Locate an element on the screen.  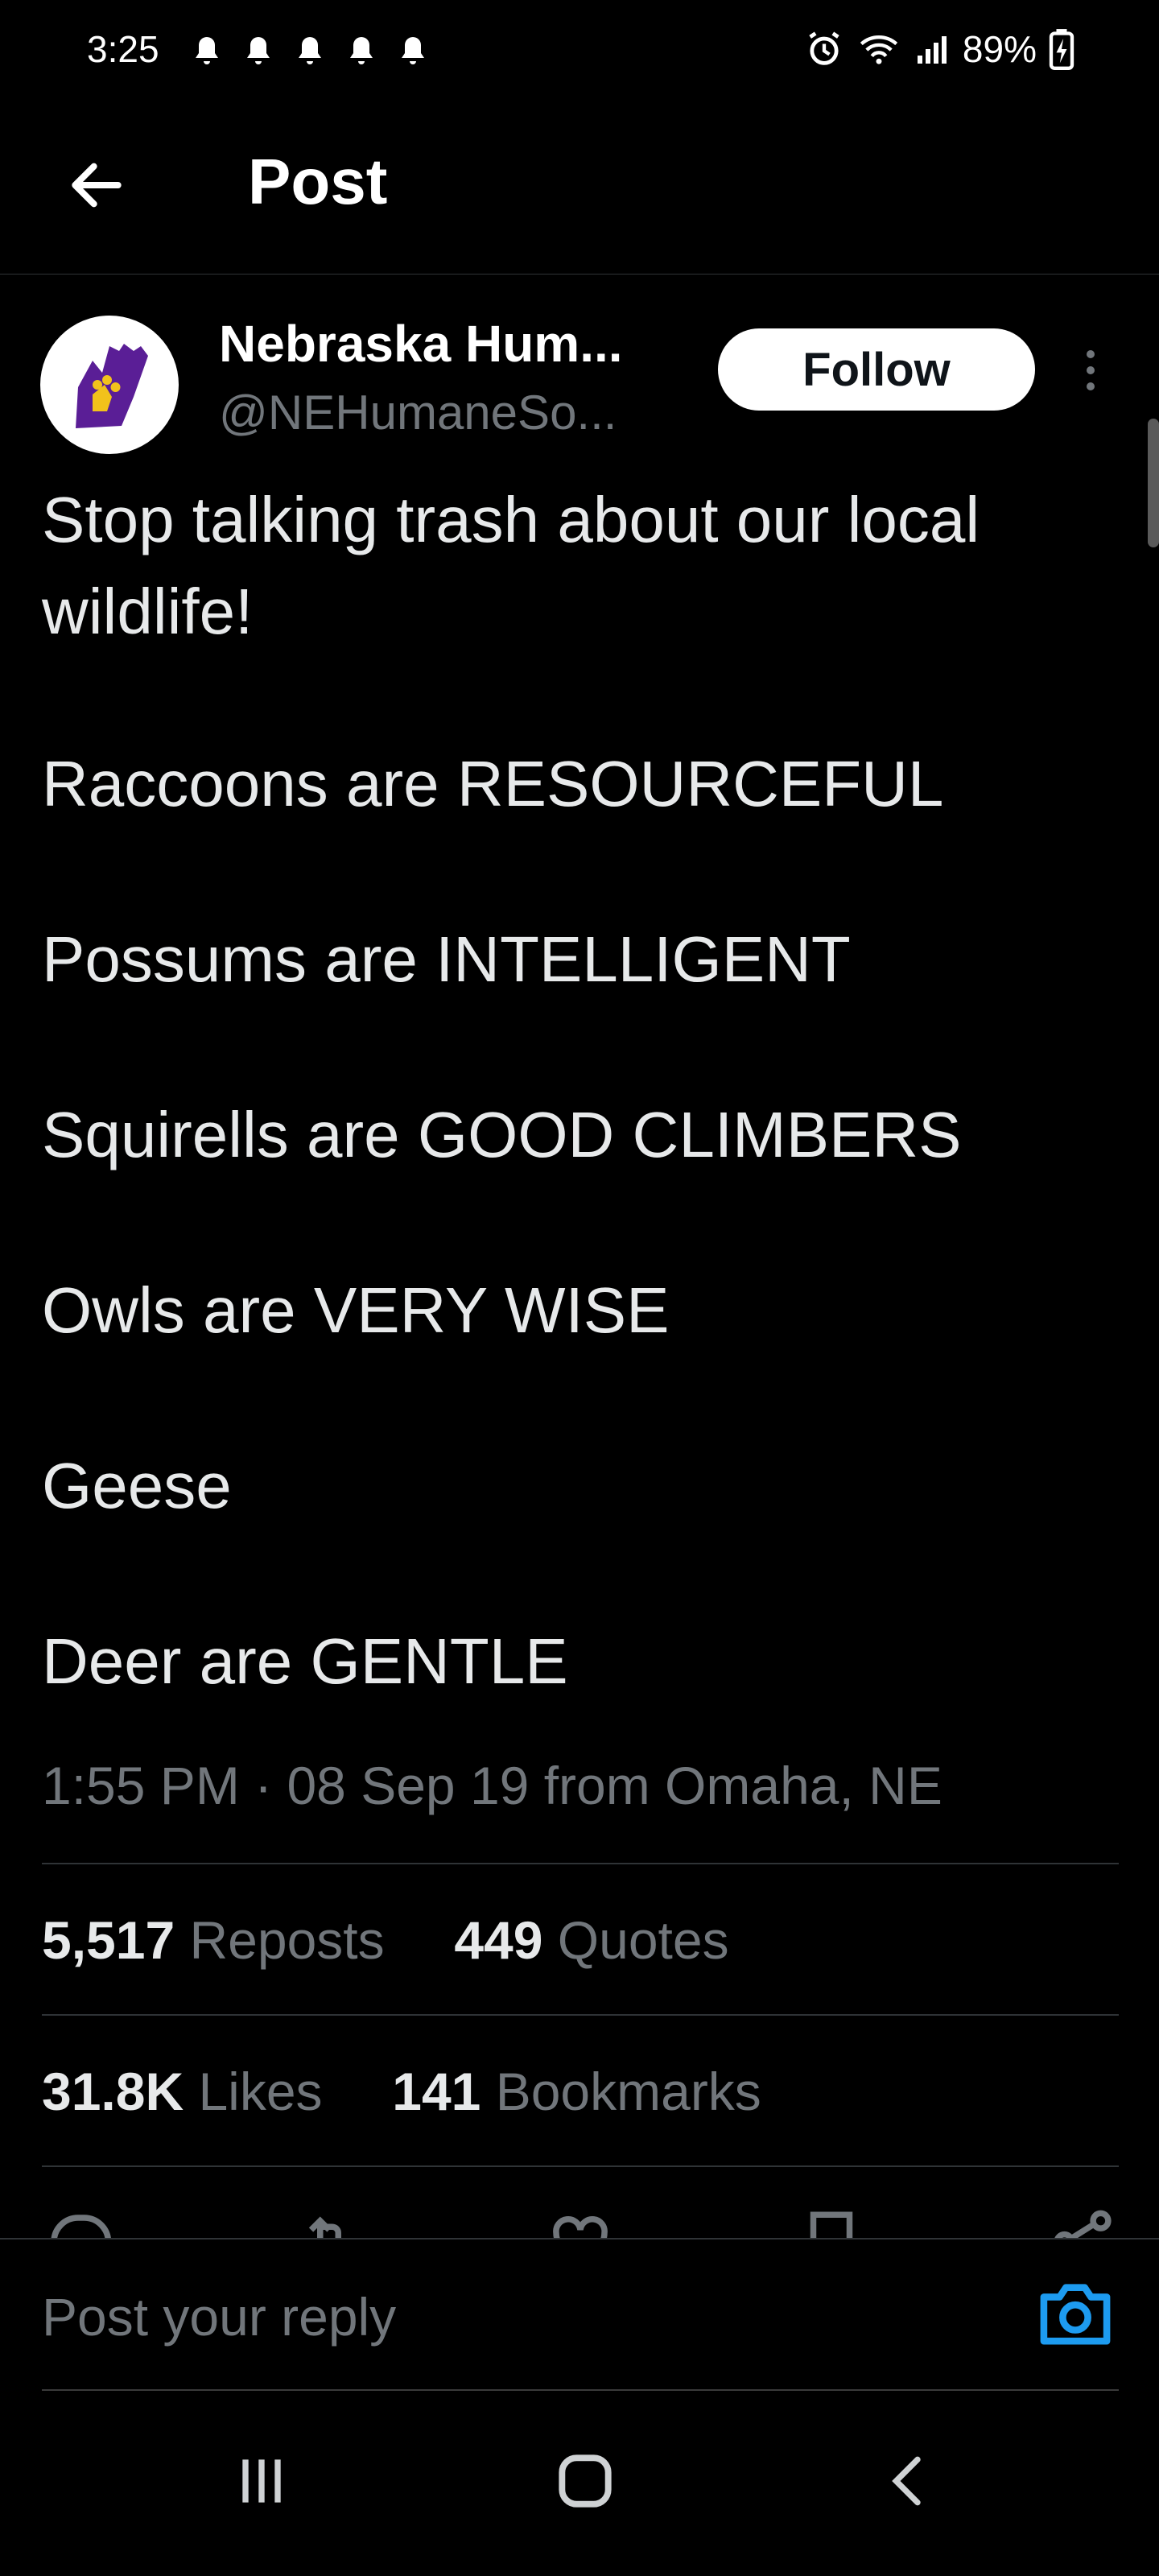
post-text-line: Owls are VERY WISE is located at coordinates (356, 1310).